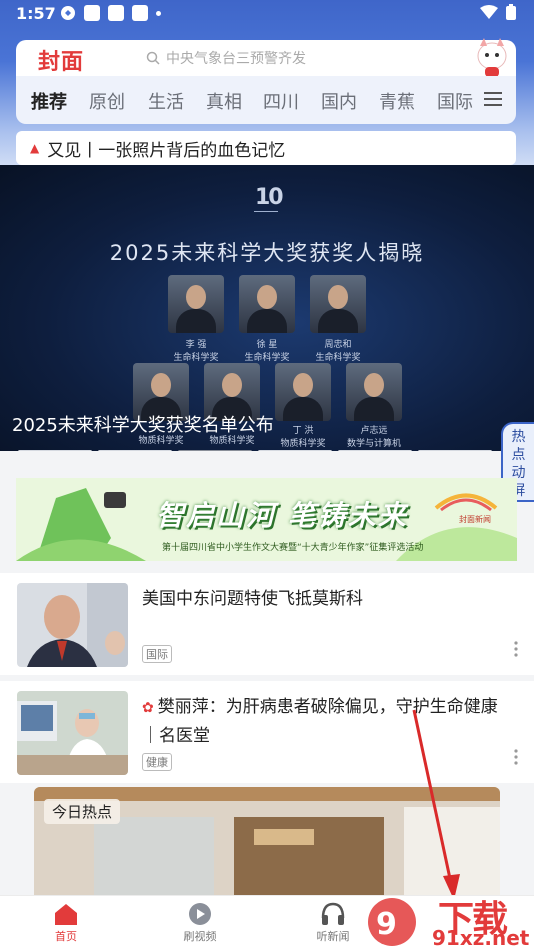  Describe the element at coordinates (36, 13) in the screenshot. I see `status-time: 1:57` at that location.